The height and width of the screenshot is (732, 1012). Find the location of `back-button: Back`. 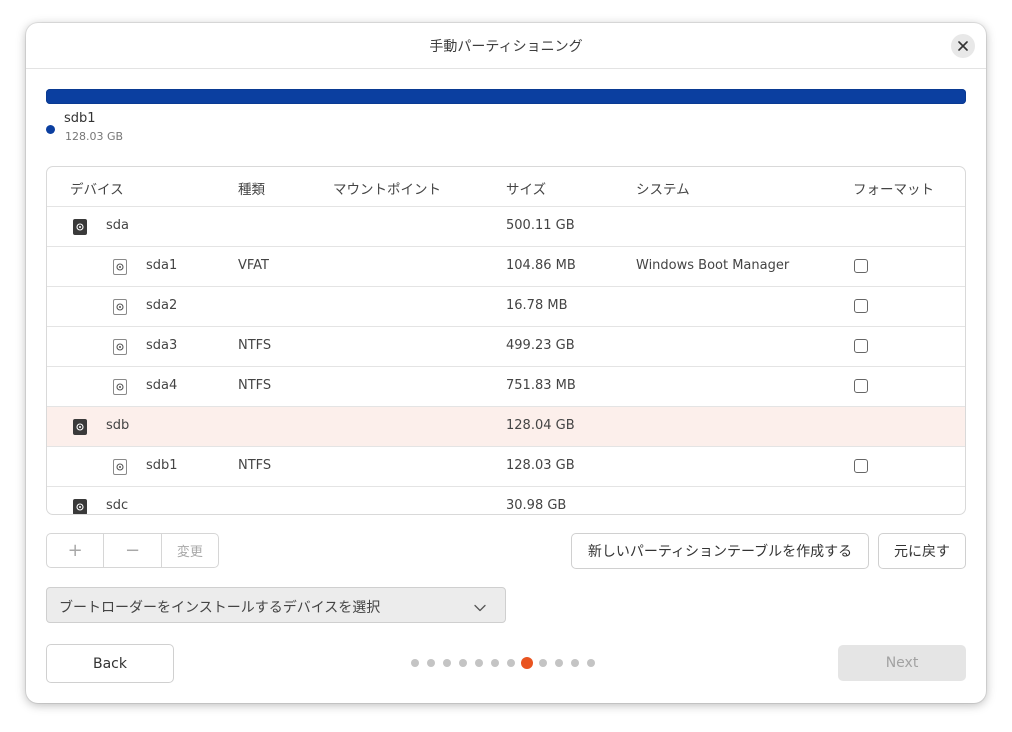

back-button: Back is located at coordinates (110, 663).